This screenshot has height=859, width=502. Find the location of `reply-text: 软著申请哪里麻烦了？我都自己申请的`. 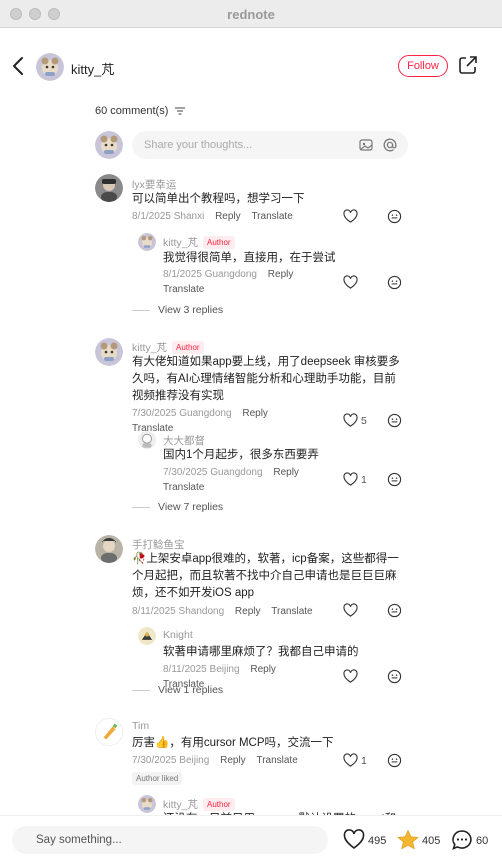

reply-text: 软著申请哪里麻烦了？我都自己申请的 is located at coordinates (261, 652).